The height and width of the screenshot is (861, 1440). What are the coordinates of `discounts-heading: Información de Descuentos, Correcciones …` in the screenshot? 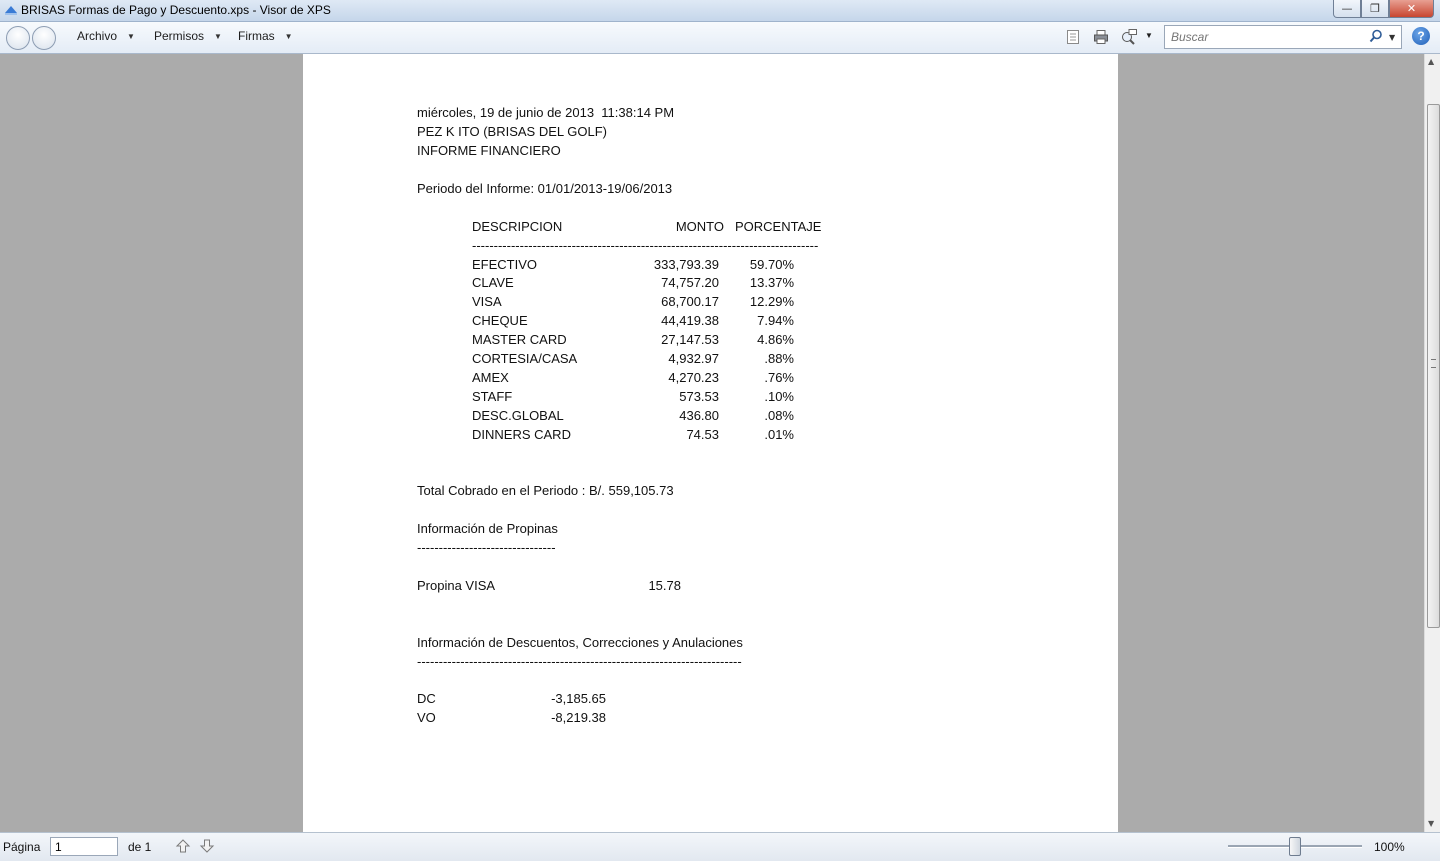 It's located at (580, 642).